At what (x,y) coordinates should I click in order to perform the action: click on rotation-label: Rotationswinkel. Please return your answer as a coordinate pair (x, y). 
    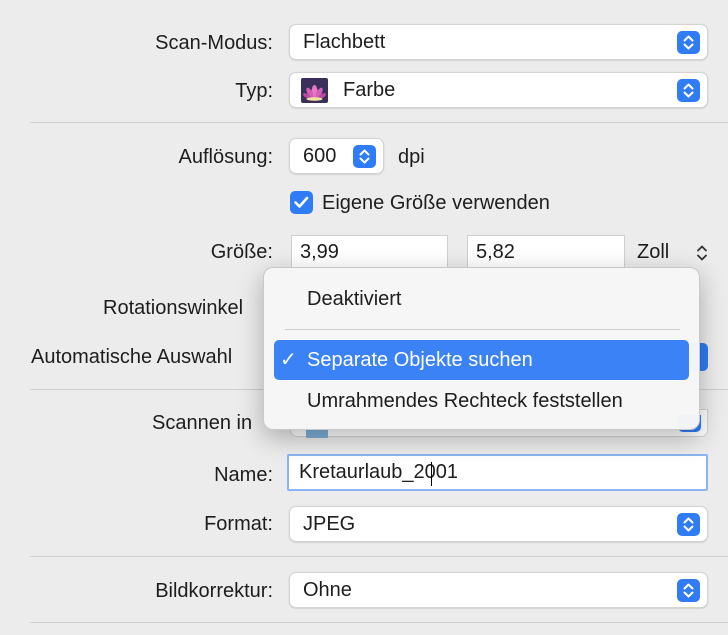
    Looking at the image, I should click on (173, 308).